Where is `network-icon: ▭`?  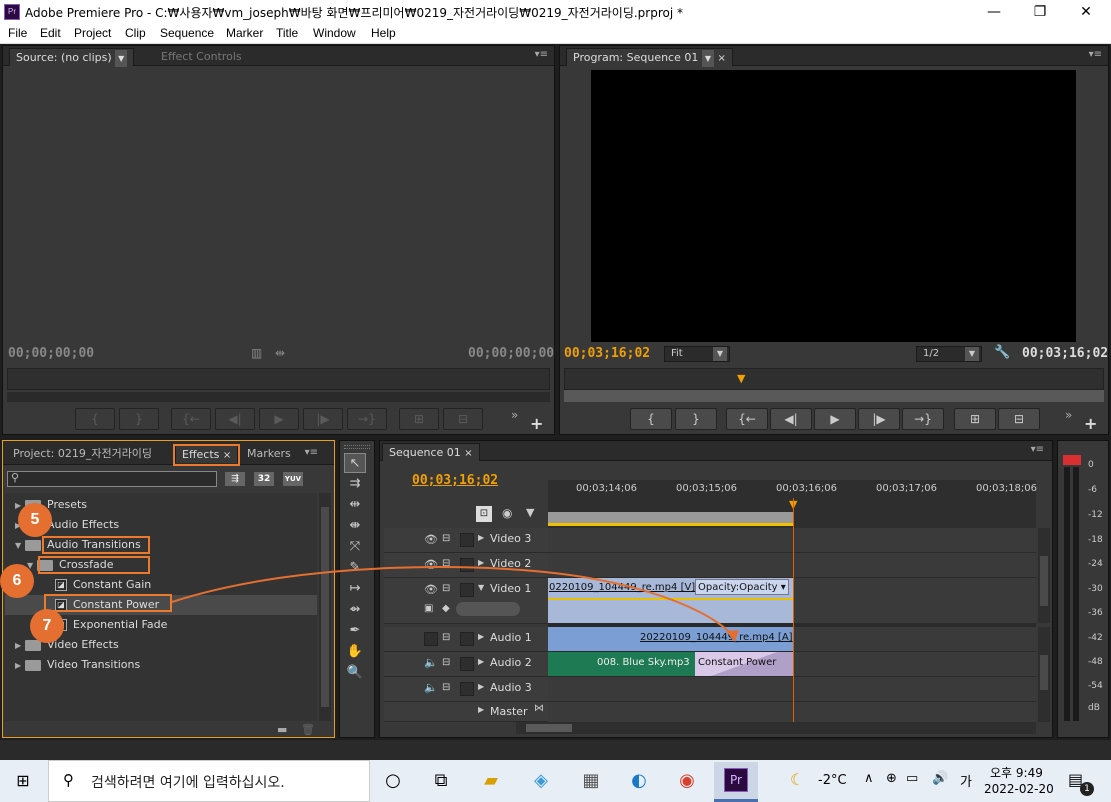
network-icon: ▭ is located at coordinates (912, 778).